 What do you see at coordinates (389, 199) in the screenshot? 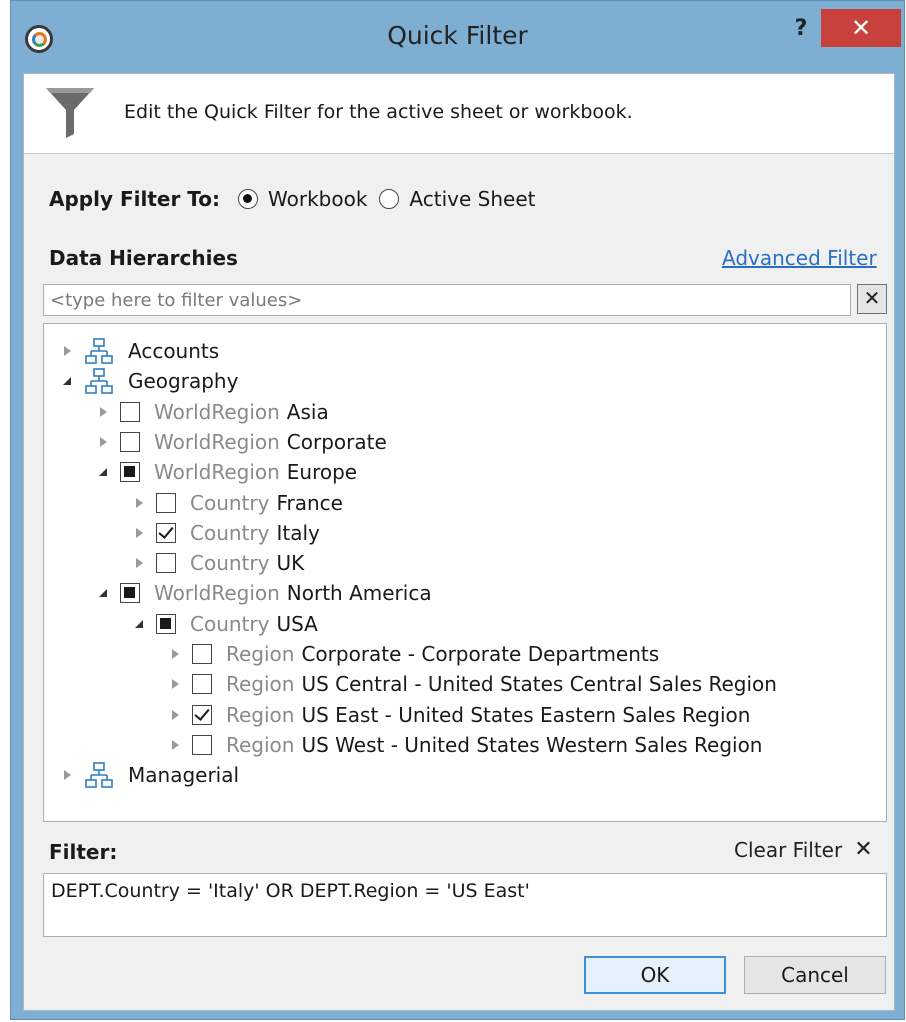
I see `radio-active-sheet` at bounding box center [389, 199].